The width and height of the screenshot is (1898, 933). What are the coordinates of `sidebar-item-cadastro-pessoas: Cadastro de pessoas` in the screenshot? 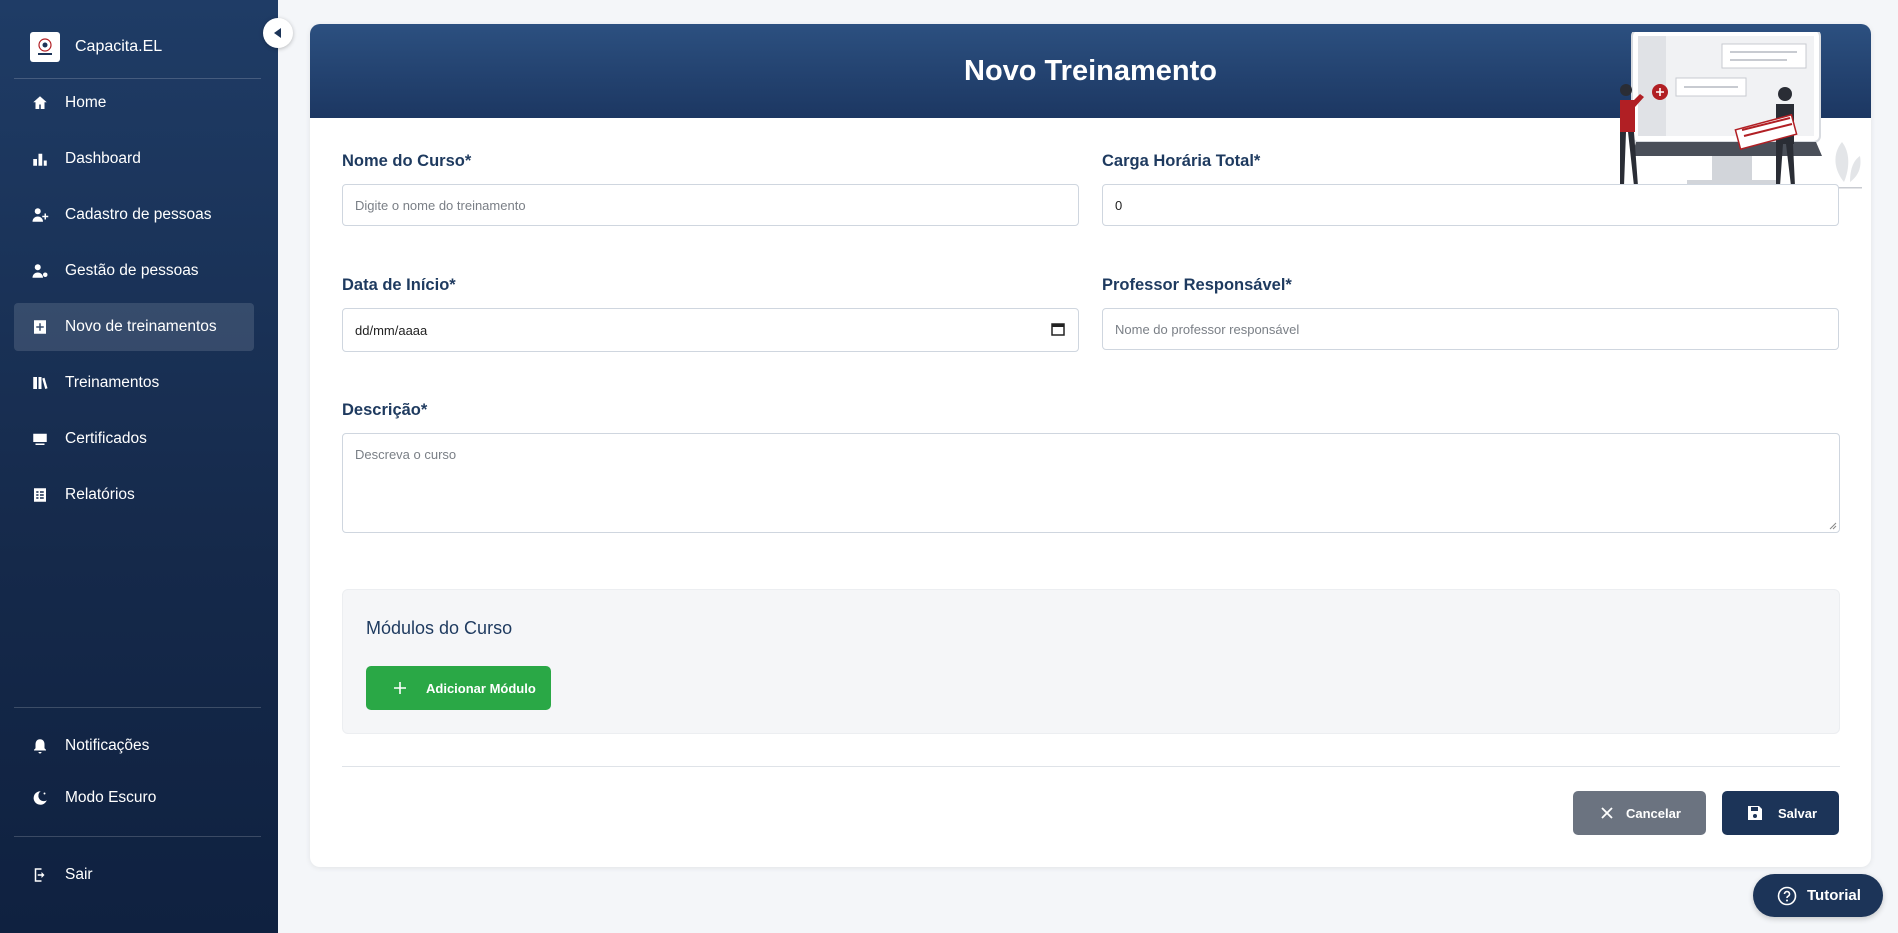 It's located at (134, 215).